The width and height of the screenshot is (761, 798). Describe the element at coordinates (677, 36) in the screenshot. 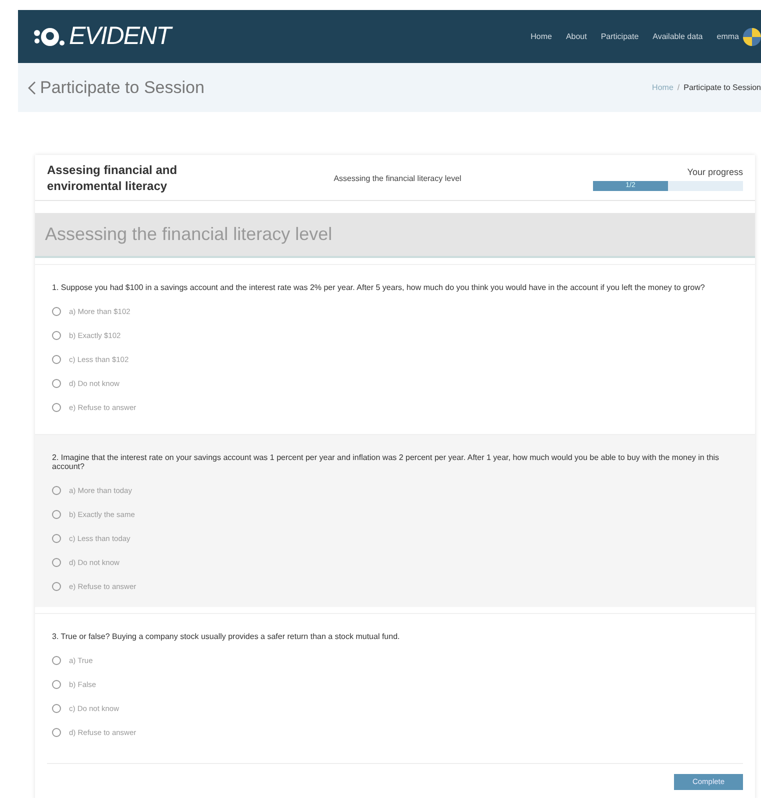

I see `nav-link: Available data` at that location.